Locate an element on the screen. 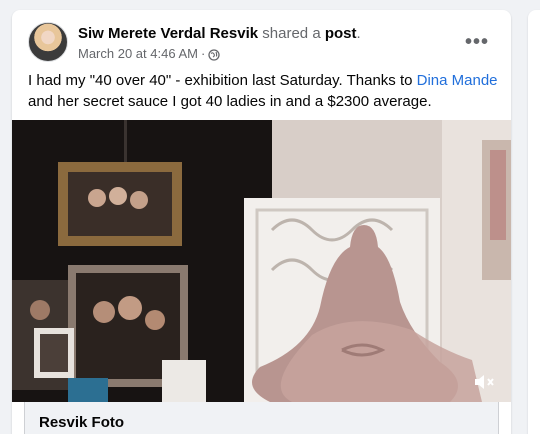 The height and width of the screenshot is (434, 540). more-horizontal-icon: ••• is located at coordinates (476, 41).